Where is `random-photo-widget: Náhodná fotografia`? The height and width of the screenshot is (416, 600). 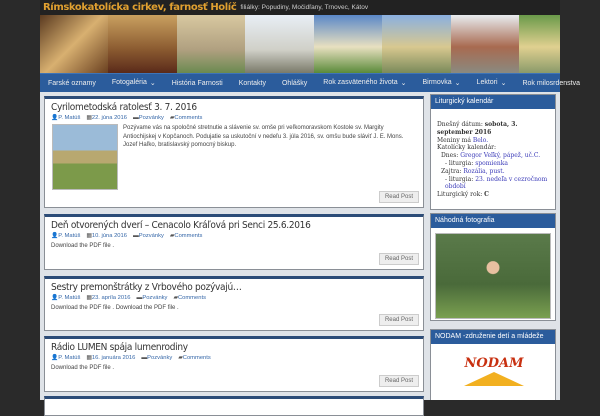 random-photo-widget: Náhodná fotografia is located at coordinates (493, 267).